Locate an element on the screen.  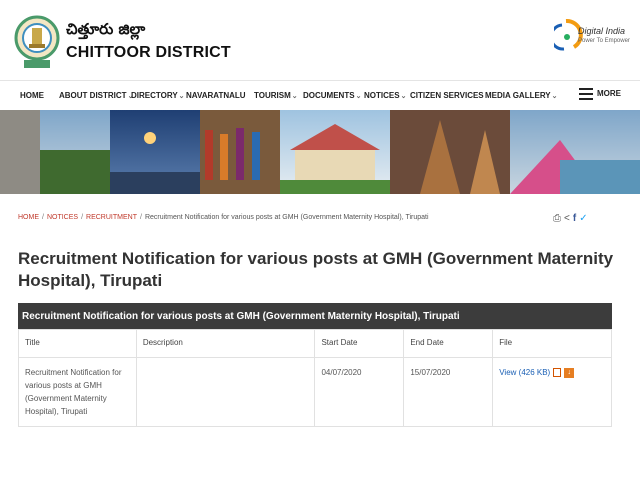
nav-item-media-gallery: MEDIA GALLERY⌄ is located at coordinates (521, 95).